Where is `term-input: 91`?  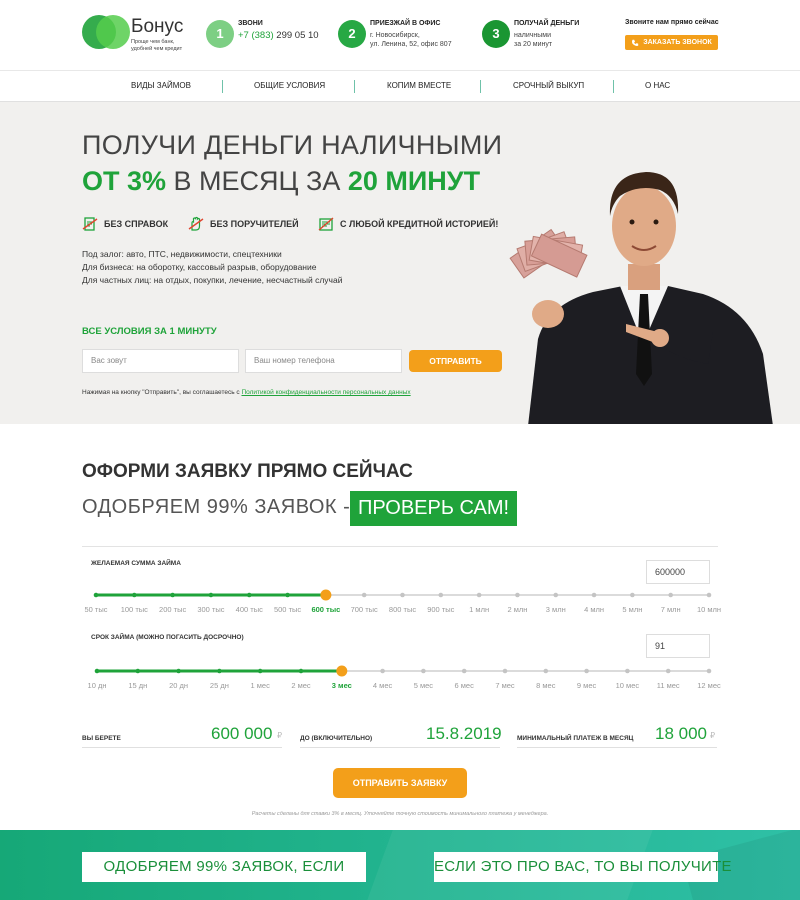 term-input: 91 is located at coordinates (678, 646).